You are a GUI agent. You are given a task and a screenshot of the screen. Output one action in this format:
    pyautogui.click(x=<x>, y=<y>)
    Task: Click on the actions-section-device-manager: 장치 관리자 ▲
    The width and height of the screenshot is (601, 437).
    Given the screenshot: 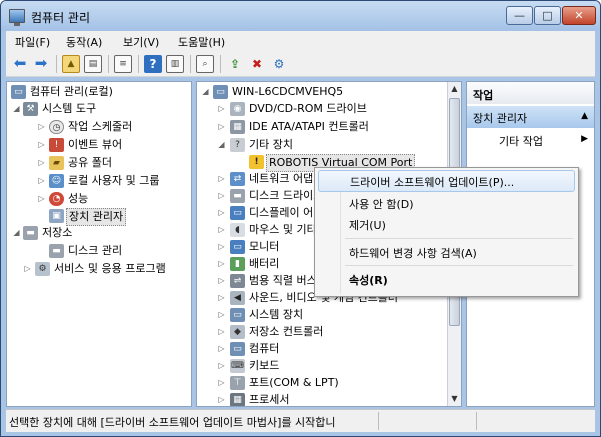 What is the action you would take?
    pyautogui.click(x=530, y=117)
    